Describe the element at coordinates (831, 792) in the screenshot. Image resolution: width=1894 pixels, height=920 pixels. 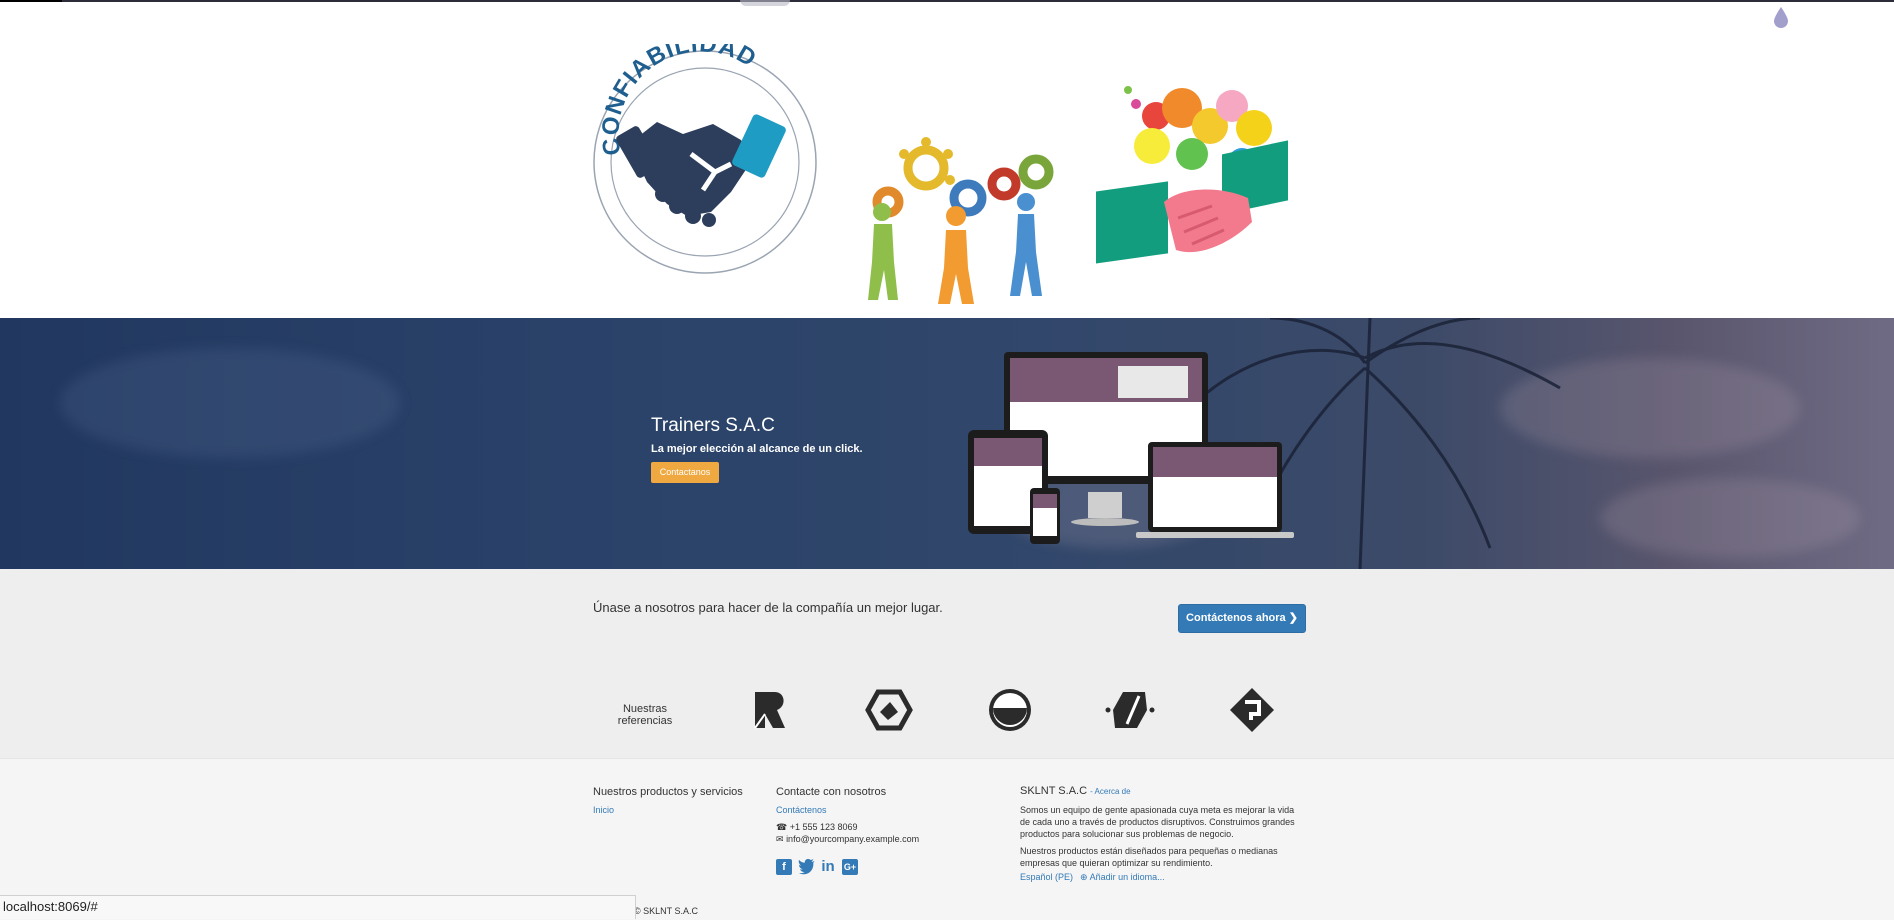
I see `contact-heading: Contacte con nosotros` at that location.